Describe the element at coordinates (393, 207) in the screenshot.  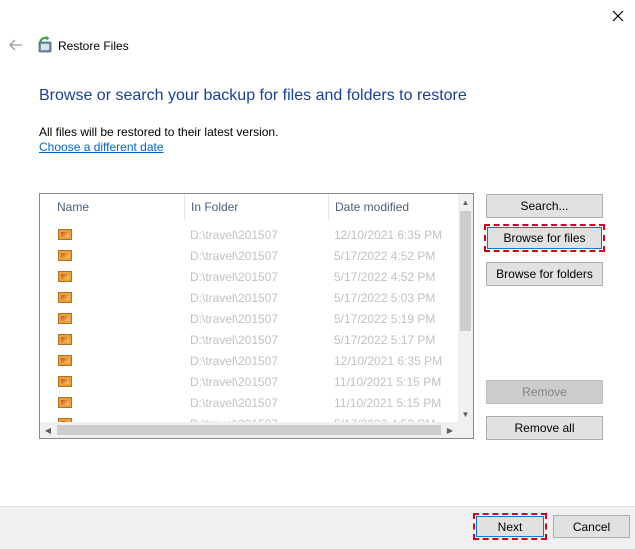
I see `column-header-date-modified: Date modified` at that location.